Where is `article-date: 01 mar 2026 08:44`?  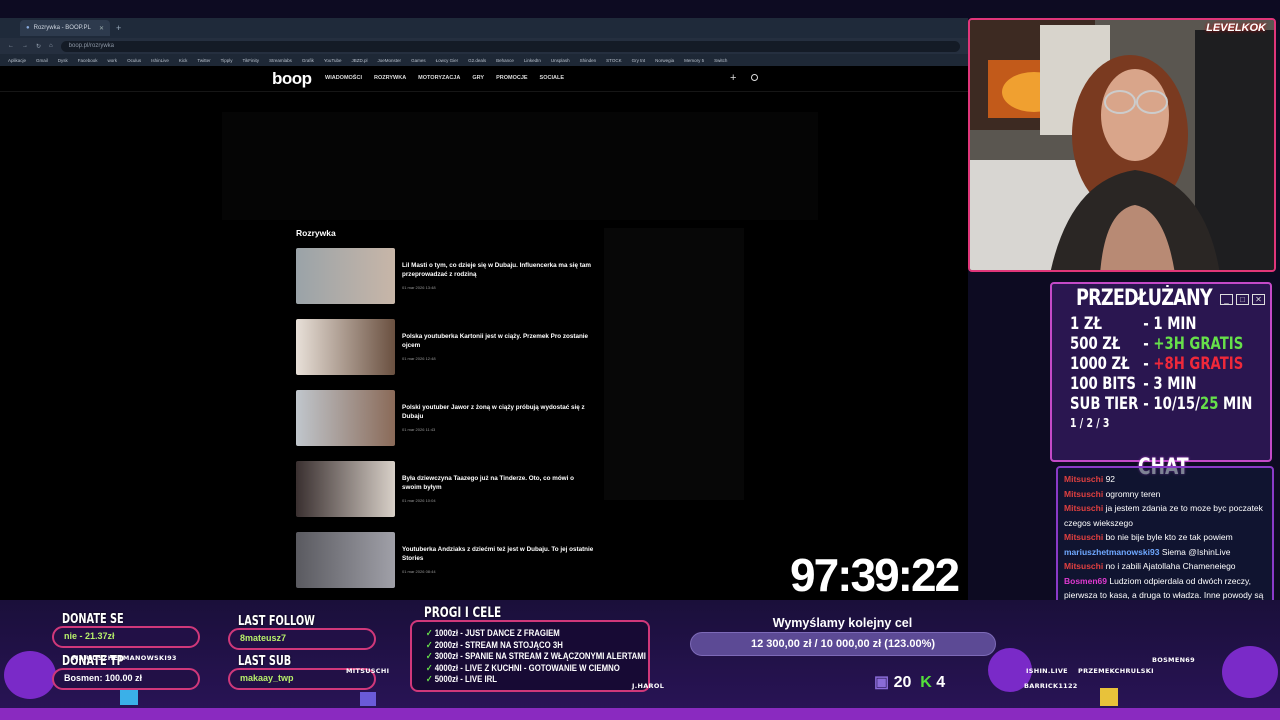 article-date: 01 mar 2026 08:44 is located at coordinates (419, 571).